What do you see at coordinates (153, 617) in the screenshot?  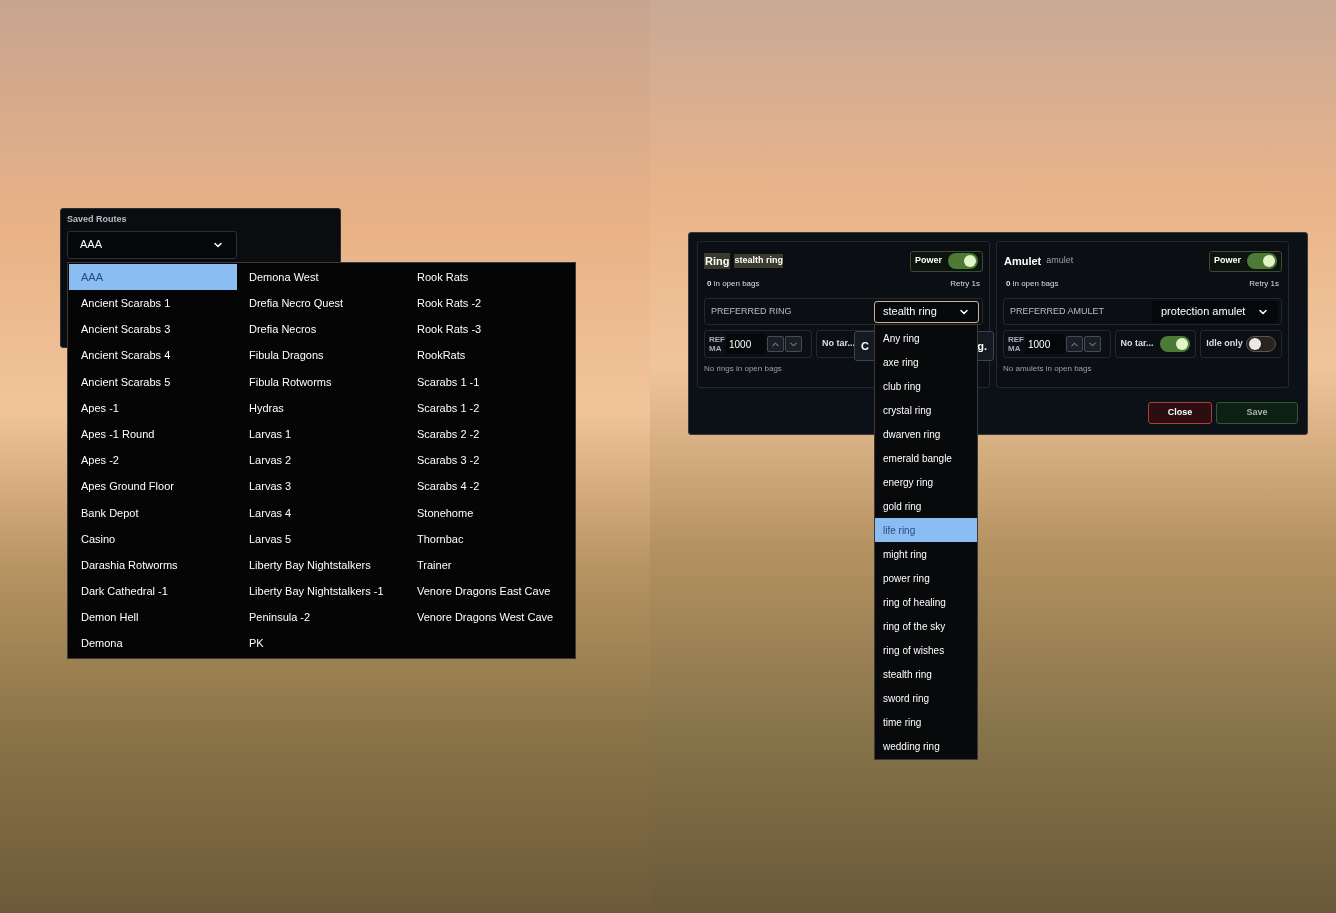 I see `route-option: Demon Hell` at bounding box center [153, 617].